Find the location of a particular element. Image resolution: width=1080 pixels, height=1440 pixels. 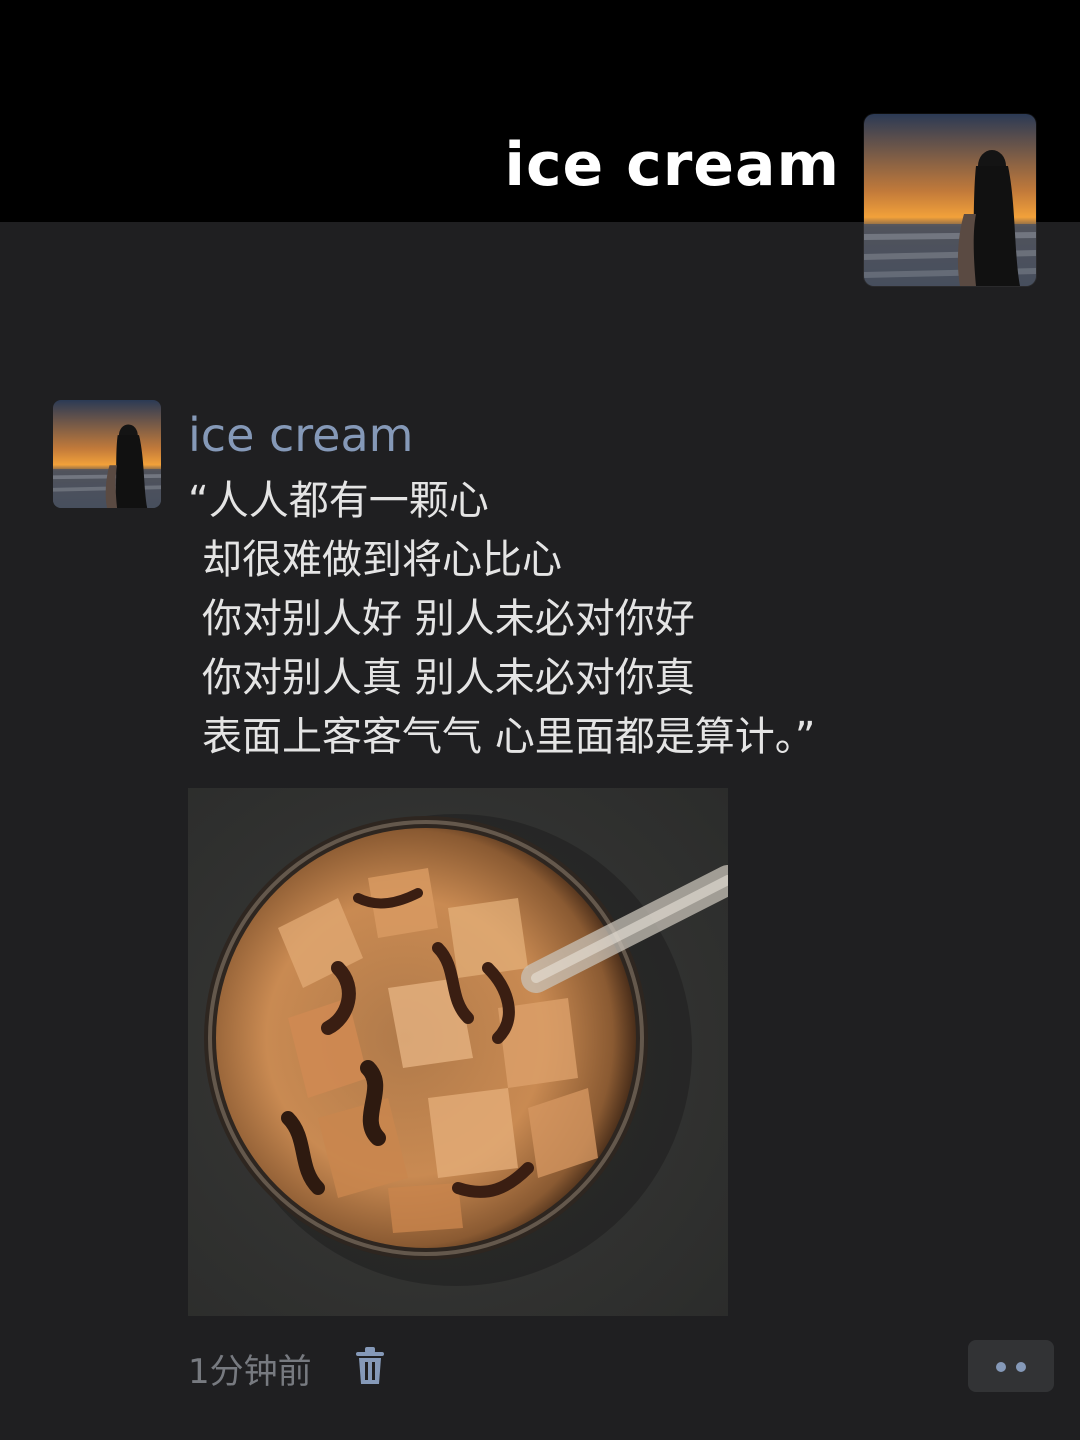

trash-icon is located at coordinates (370, 1366).